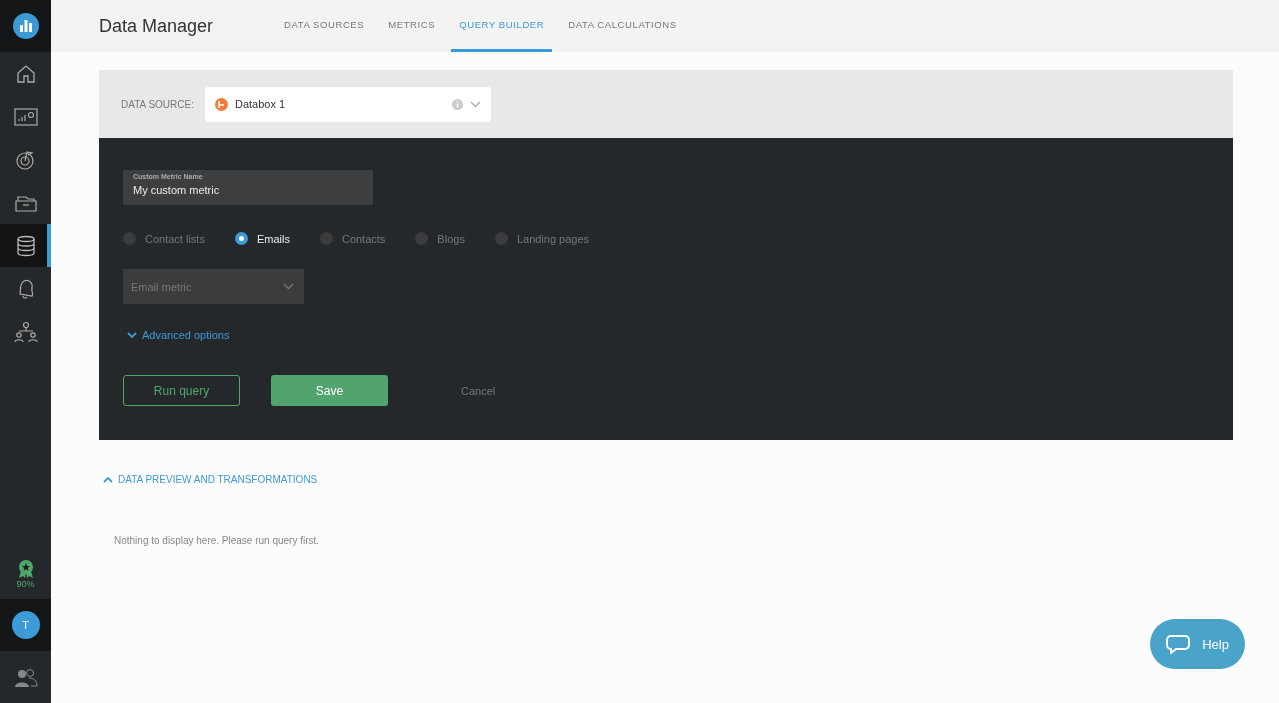 The width and height of the screenshot is (1279, 703). Describe the element at coordinates (213, 286) in the screenshot. I see `metric-dropdown: Email metric` at that location.